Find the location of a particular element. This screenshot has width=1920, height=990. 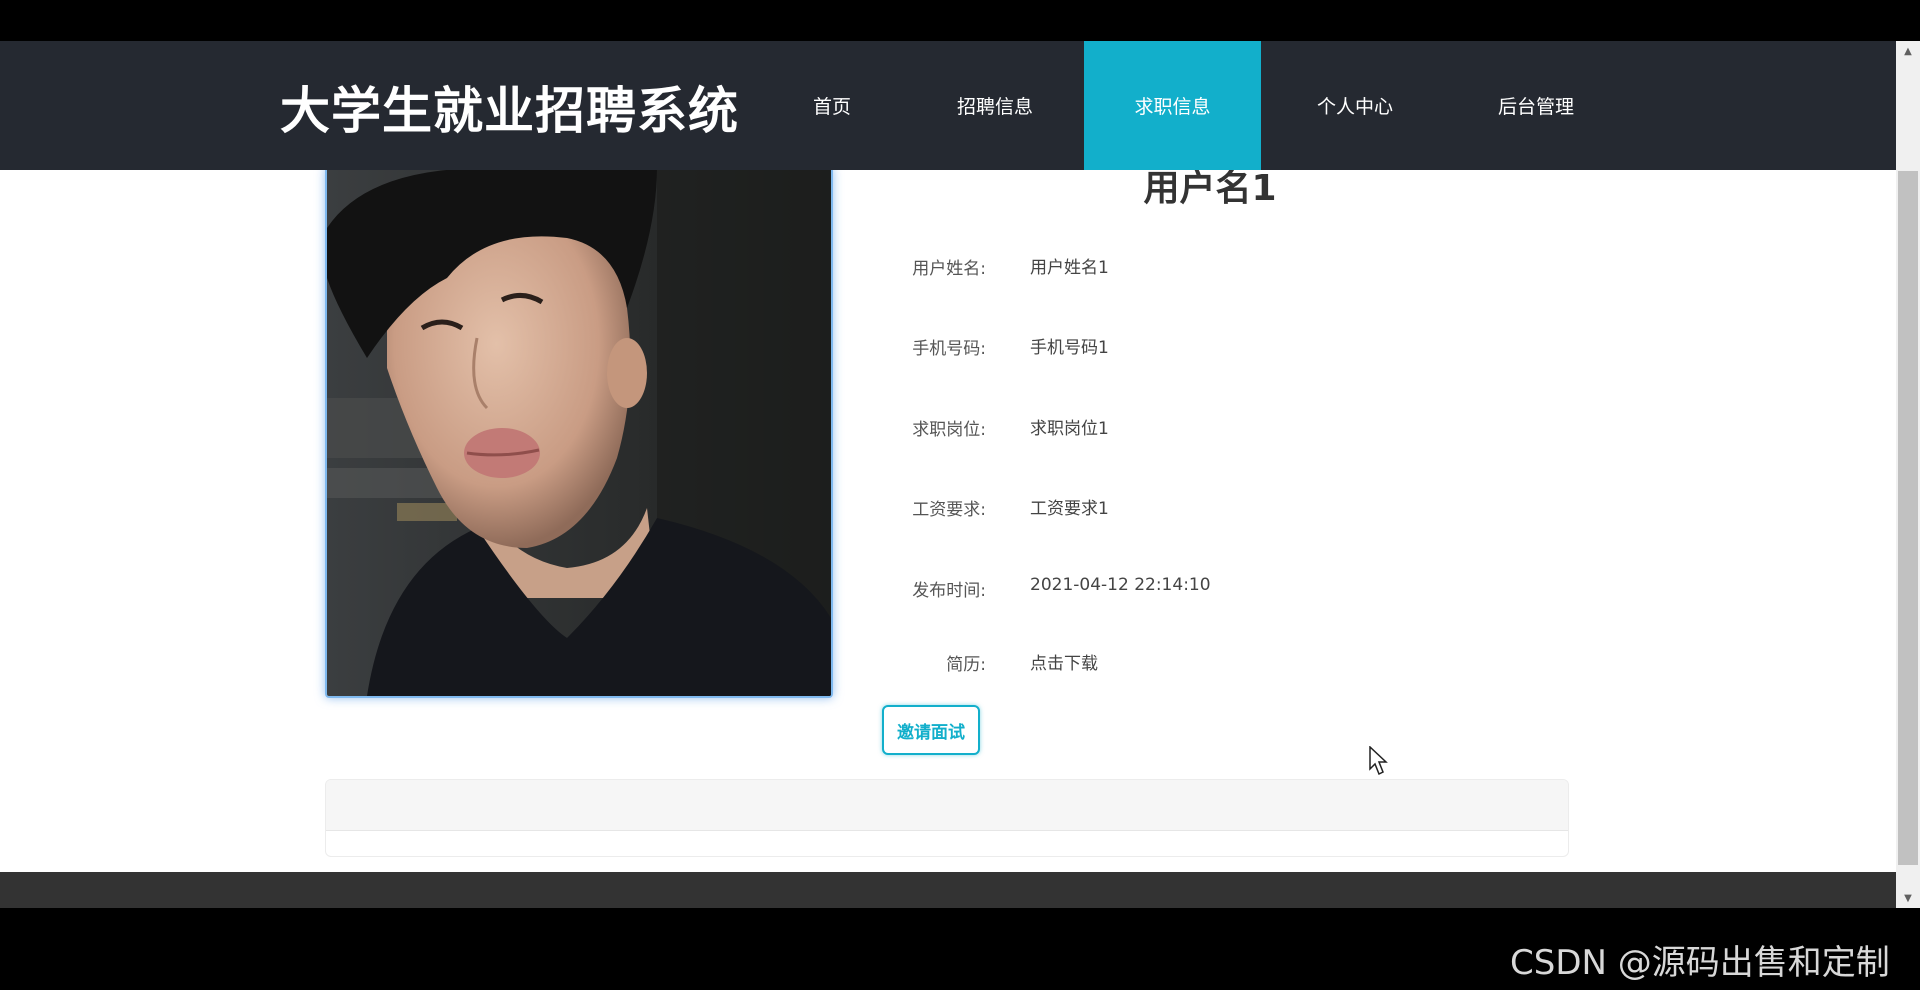

label-resume: 简历: is located at coordinates (966, 665).